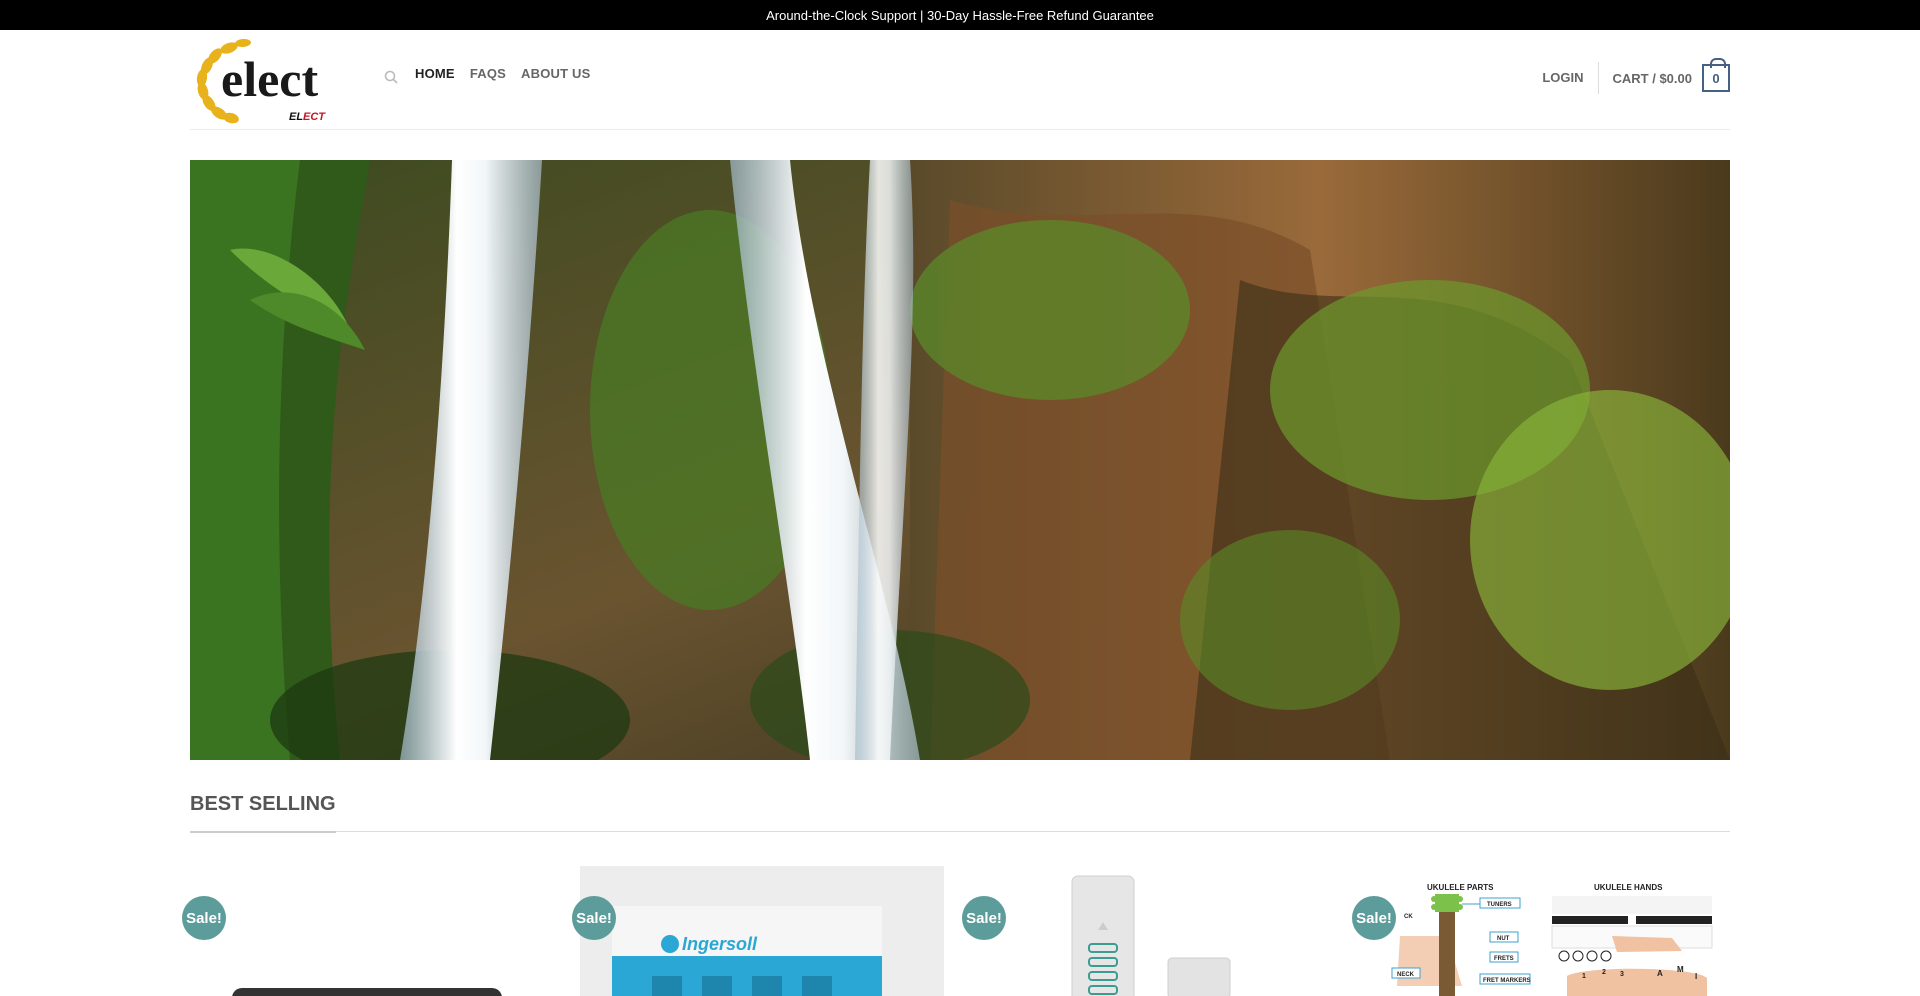  What do you see at coordinates (1716, 75) in the screenshot?
I see `cart-count-icon: 0` at bounding box center [1716, 75].